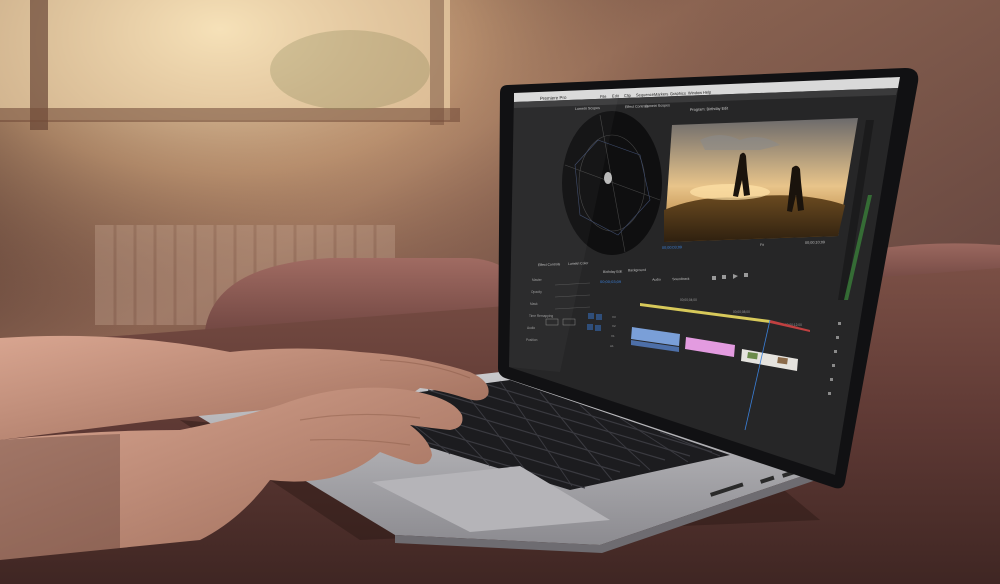 The height and width of the screenshot is (584, 1000). I want to click on menu-item-help: Help, so click(707, 92).